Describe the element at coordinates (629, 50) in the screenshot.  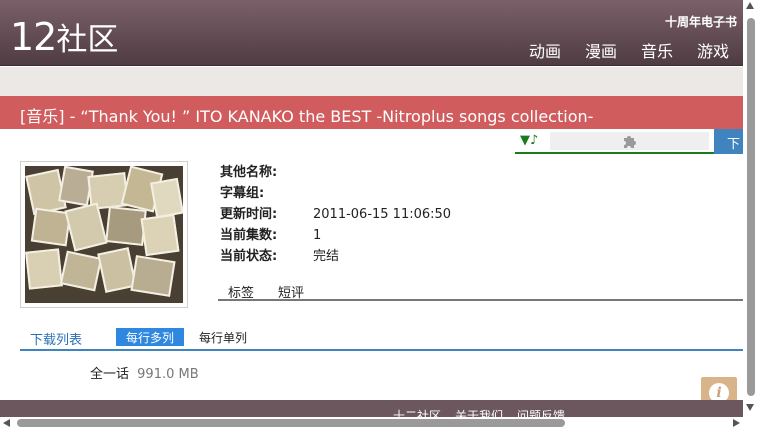
I see `main-nav: 动画 漫画 音乐 游戏` at that location.